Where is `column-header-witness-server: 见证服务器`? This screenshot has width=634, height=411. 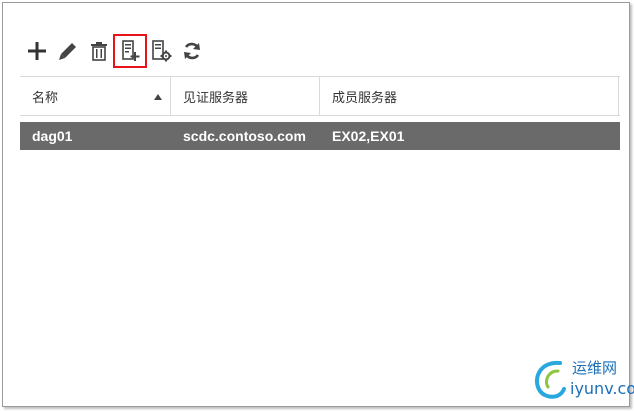 column-header-witness-server: 见证服务器 is located at coordinates (245, 96).